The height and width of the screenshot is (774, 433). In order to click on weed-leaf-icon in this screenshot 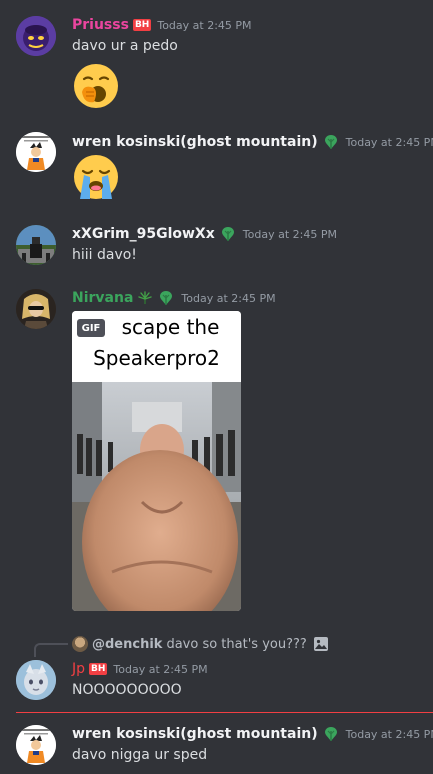, I will do `click(145, 297)`.